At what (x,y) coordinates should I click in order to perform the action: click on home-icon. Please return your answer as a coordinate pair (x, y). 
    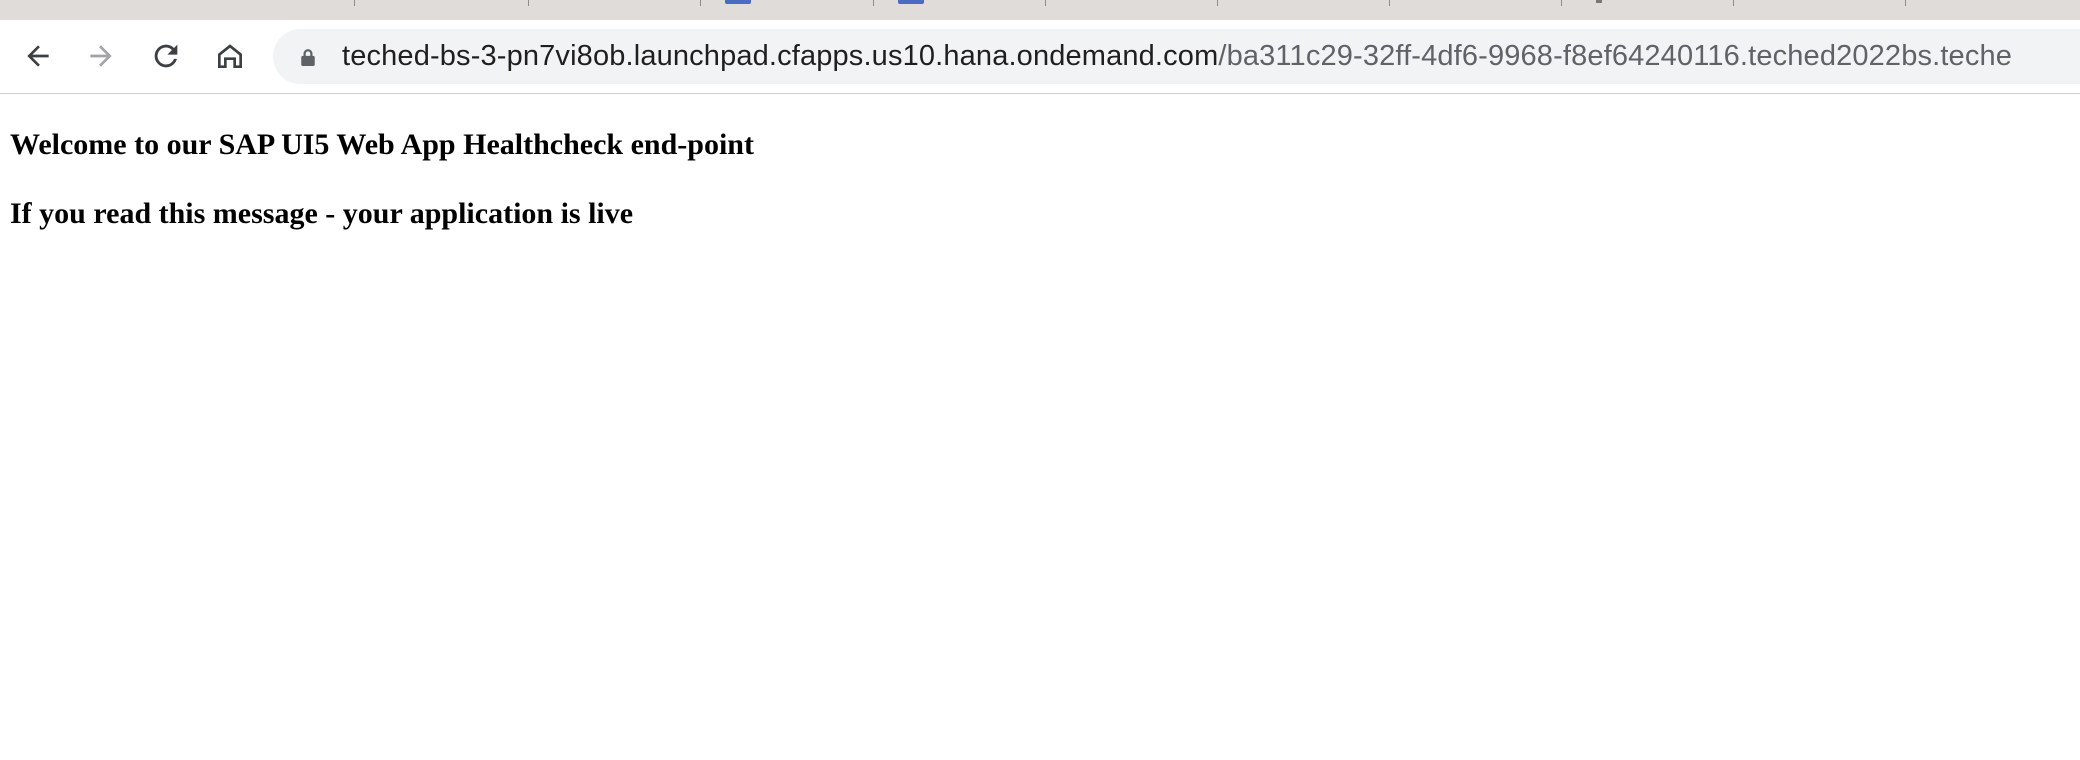
    Looking at the image, I should click on (230, 56).